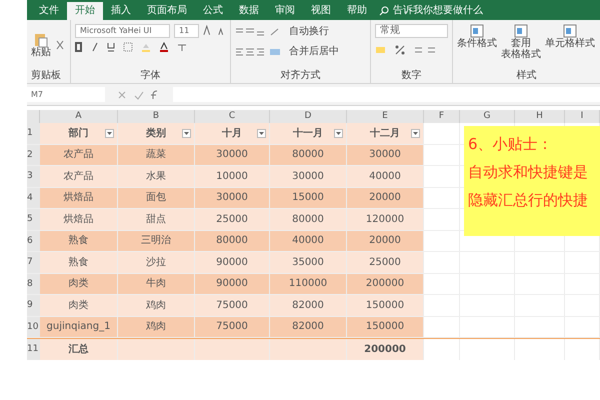  I want to click on table-cell: 三明治, so click(156, 240).